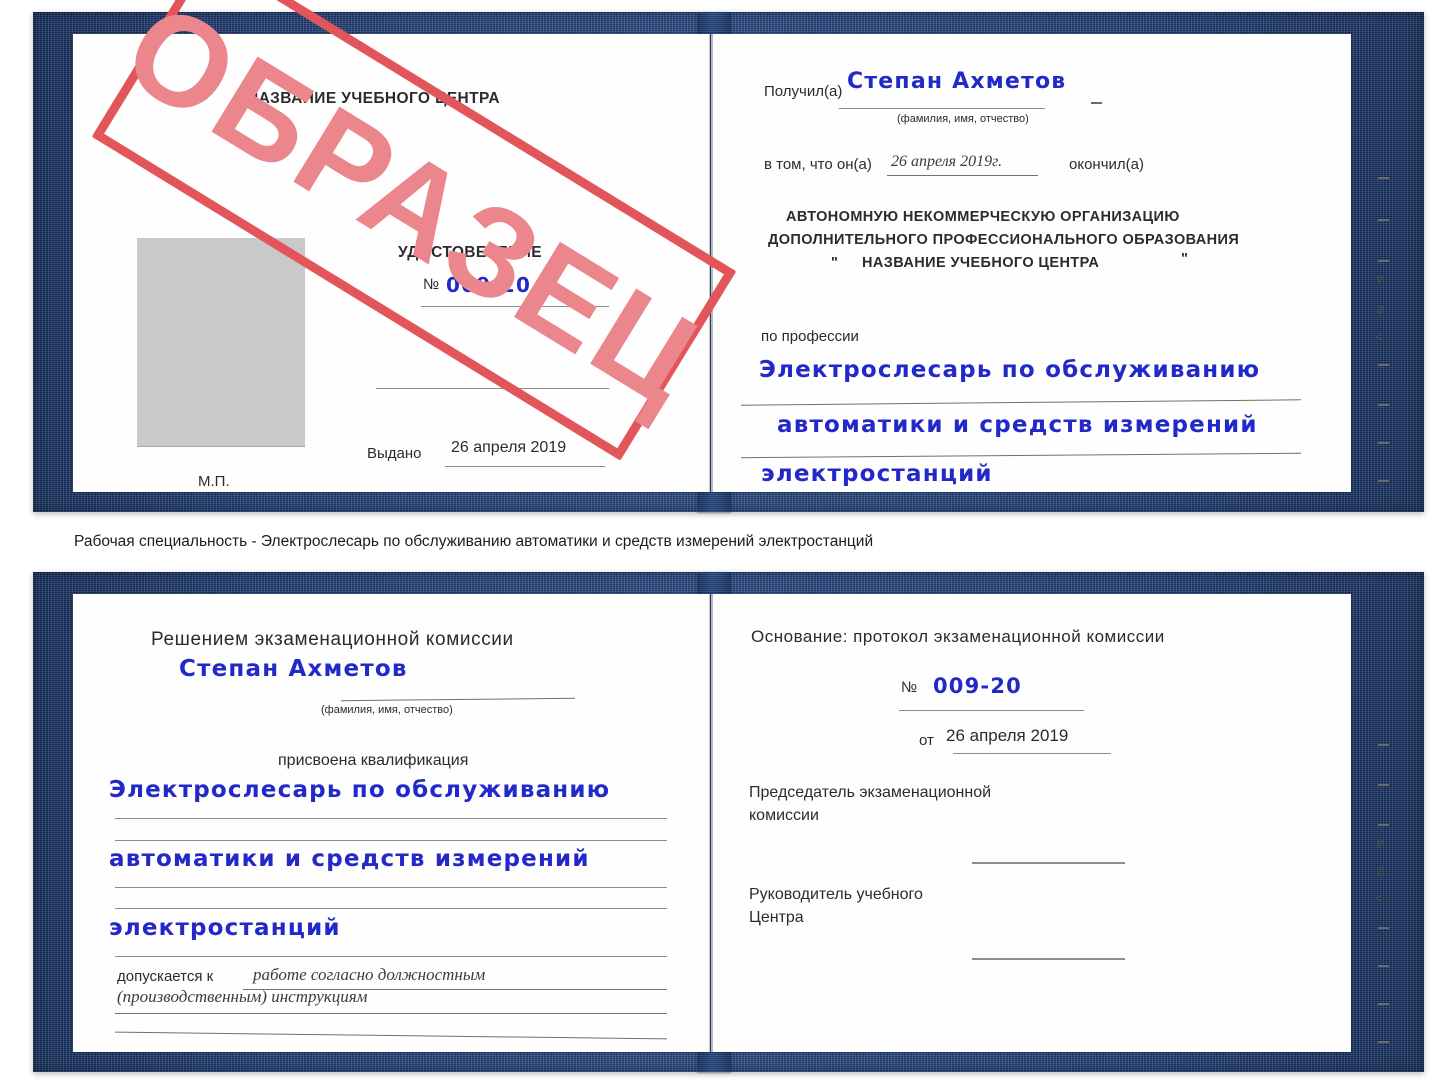 The height and width of the screenshot is (1085, 1448). I want to click on qual-rule-2b, so click(391, 908).